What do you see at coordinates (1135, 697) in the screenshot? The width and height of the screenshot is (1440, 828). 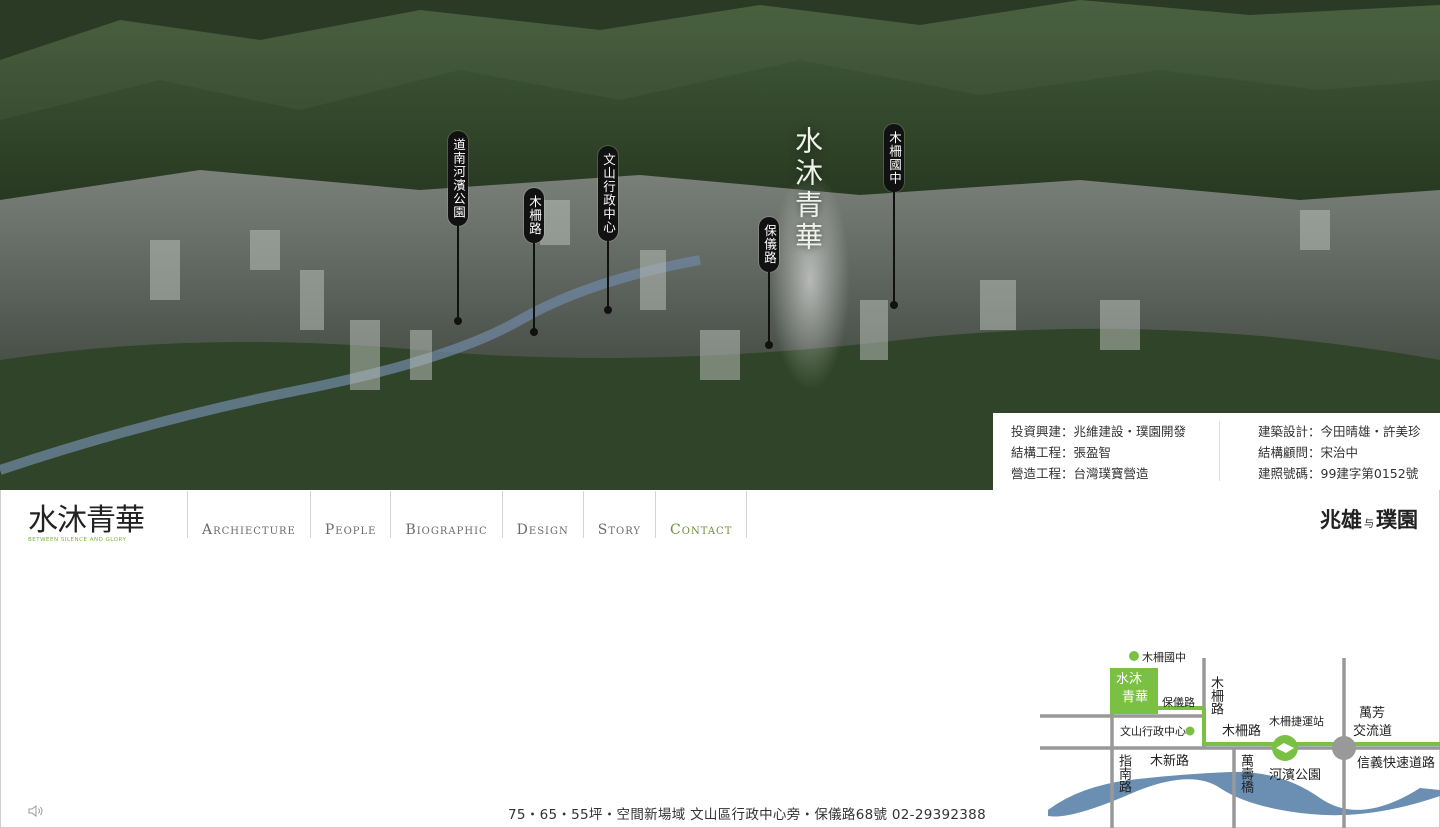 I see `map-logo-bottom: 青華` at bounding box center [1135, 697].